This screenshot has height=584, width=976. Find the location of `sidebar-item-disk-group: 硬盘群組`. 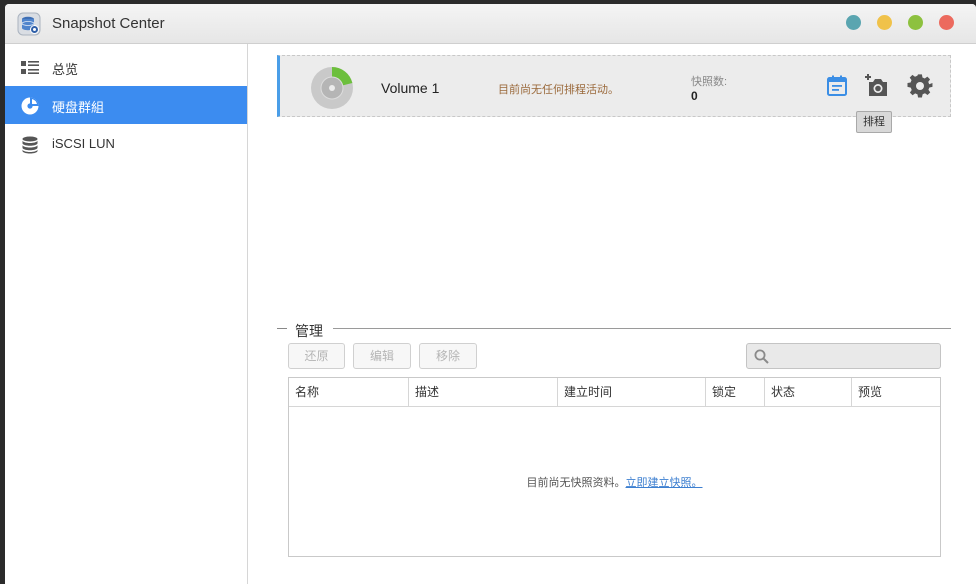

sidebar-item-disk-group: 硬盘群組 is located at coordinates (126, 105).